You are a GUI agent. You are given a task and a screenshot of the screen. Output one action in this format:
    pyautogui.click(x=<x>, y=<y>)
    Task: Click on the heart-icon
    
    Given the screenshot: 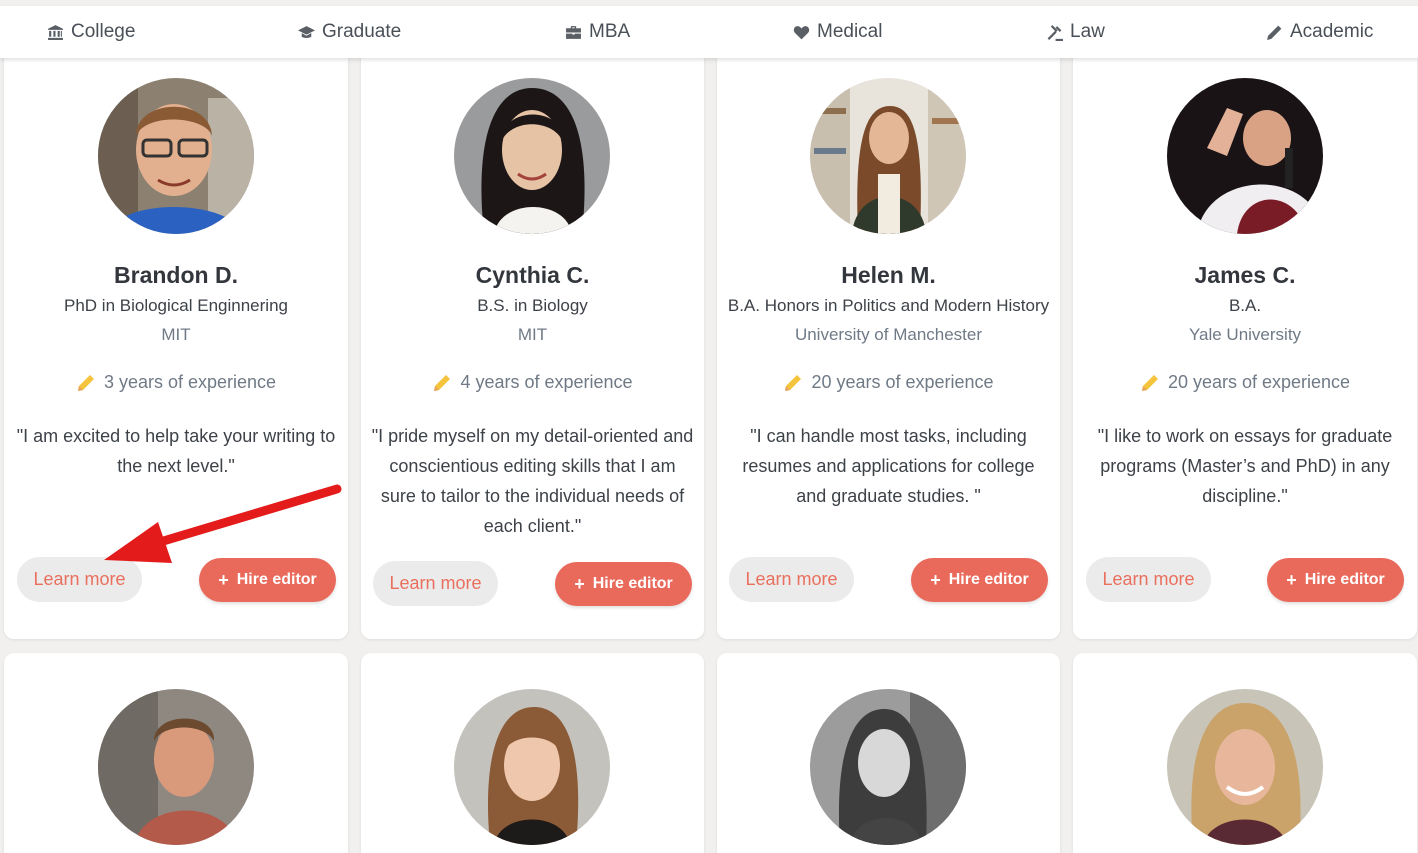 What is the action you would take?
    pyautogui.click(x=801, y=32)
    